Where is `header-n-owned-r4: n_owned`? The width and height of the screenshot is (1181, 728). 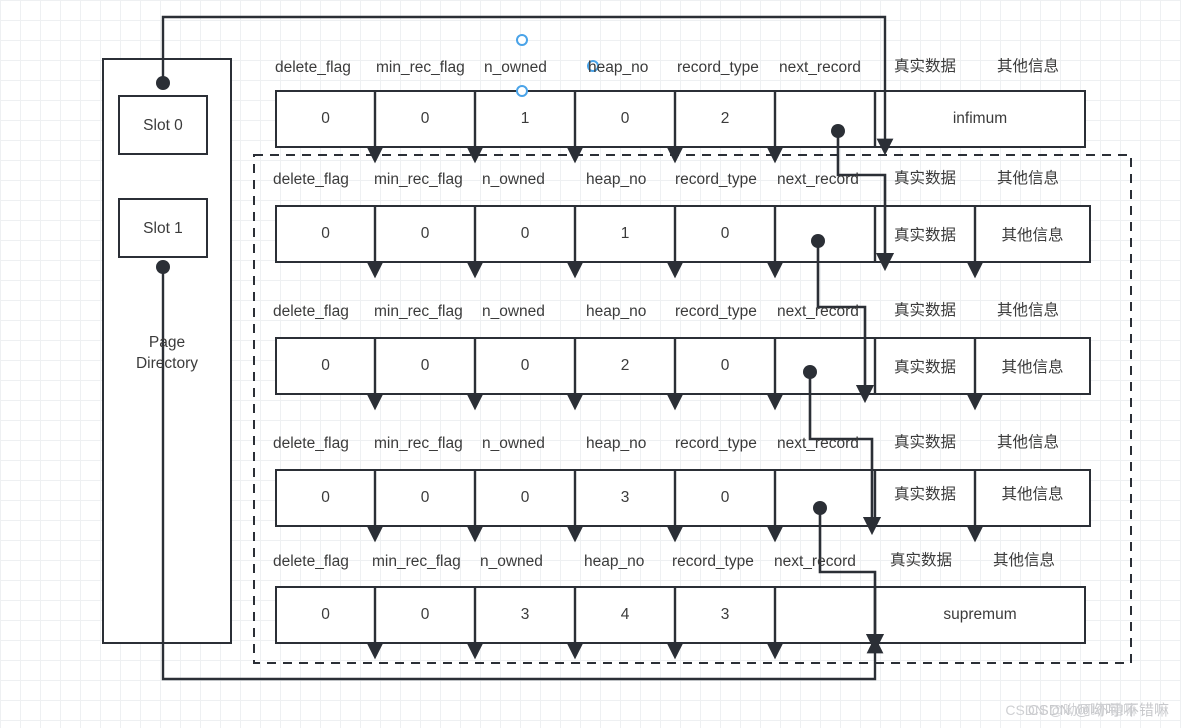
header-n-owned-r4: n_owned is located at coordinates (511, 561).